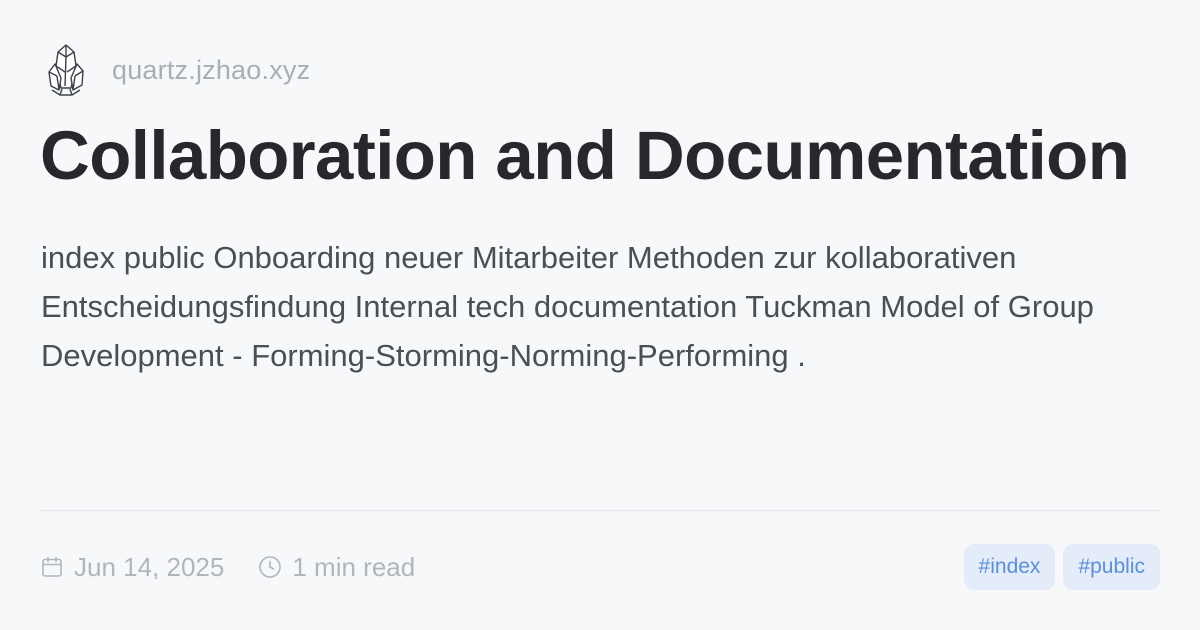 This screenshot has height=630, width=1200. What do you see at coordinates (66, 70) in the screenshot?
I see `crystal-icon` at bounding box center [66, 70].